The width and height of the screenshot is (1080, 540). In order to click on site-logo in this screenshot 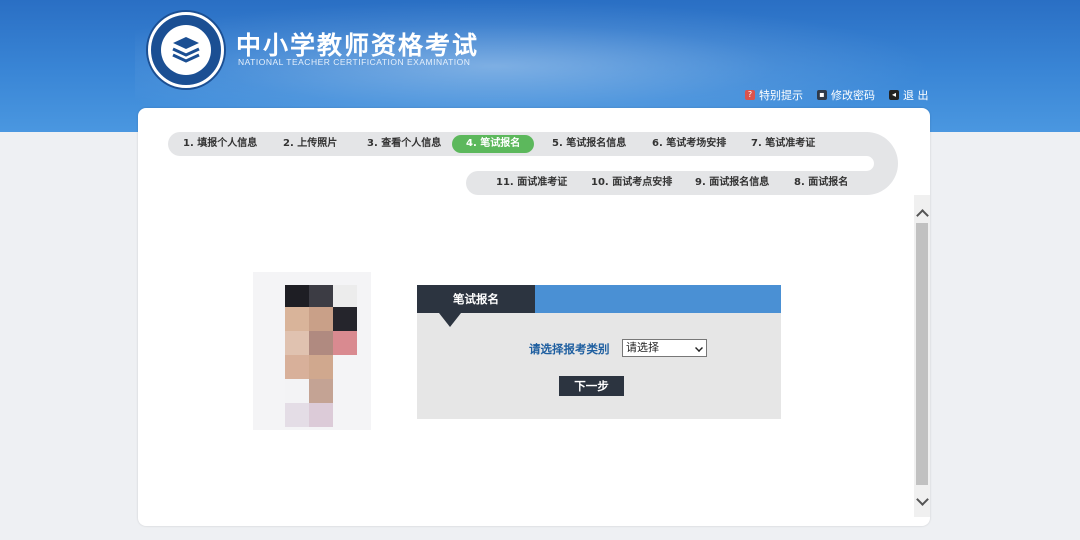, I will do `click(186, 50)`.